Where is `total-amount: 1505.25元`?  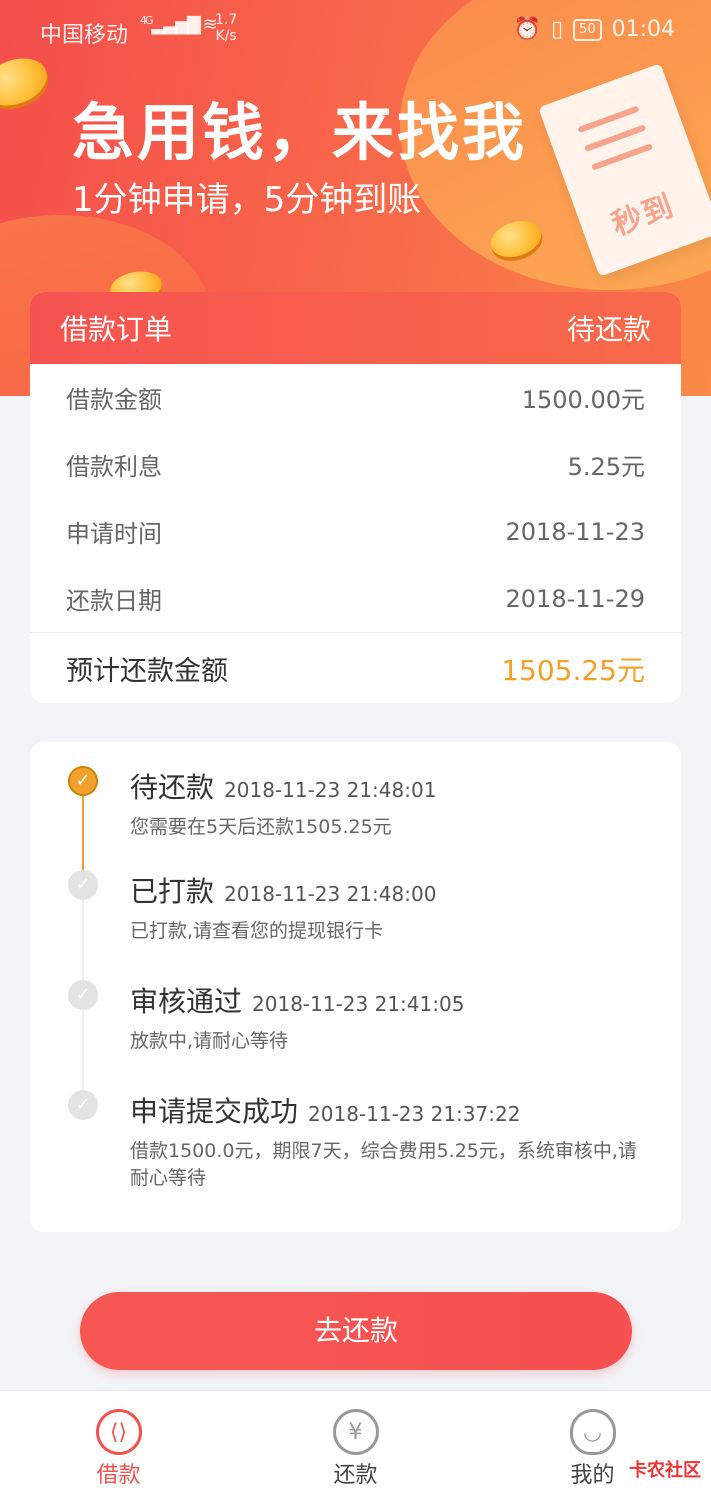 total-amount: 1505.25元 is located at coordinates (573, 670).